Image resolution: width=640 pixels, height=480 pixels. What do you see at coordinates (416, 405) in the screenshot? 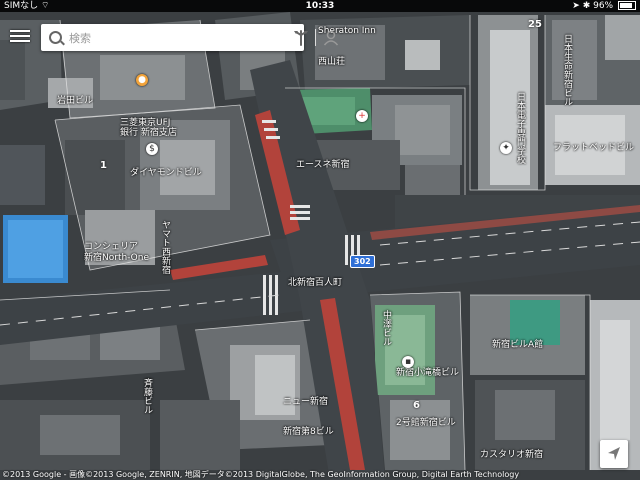
I see `block-number-6: 6` at bounding box center [416, 405].